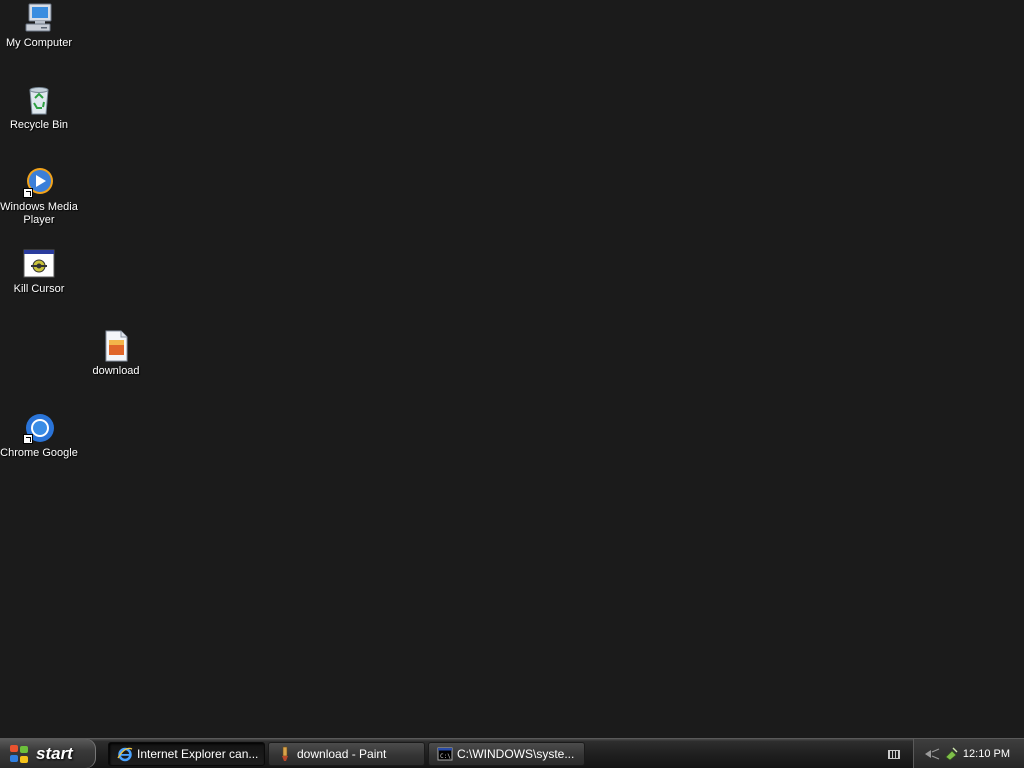 Image resolution: width=1024 pixels, height=768 pixels. What do you see at coordinates (986, 754) in the screenshot?
I see `clock: 12:10 PM` at bounding box center [986, 754].